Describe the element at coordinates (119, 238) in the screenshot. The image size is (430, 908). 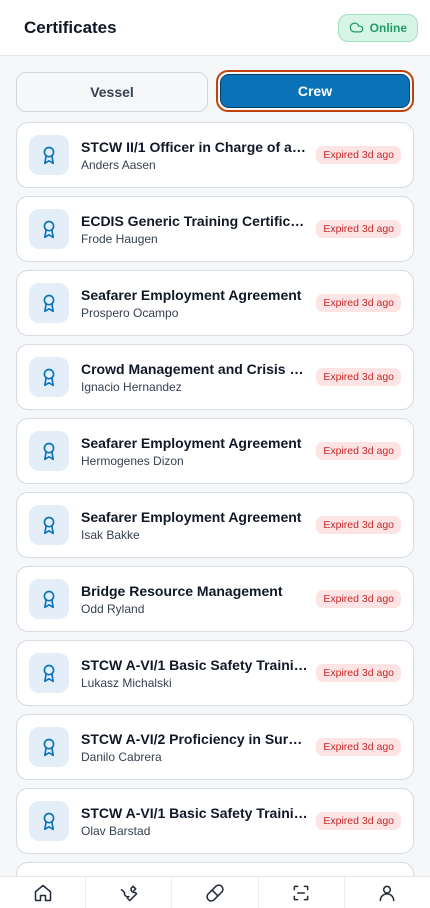
I see `crew-member-name: Frode Haugen` at that location.